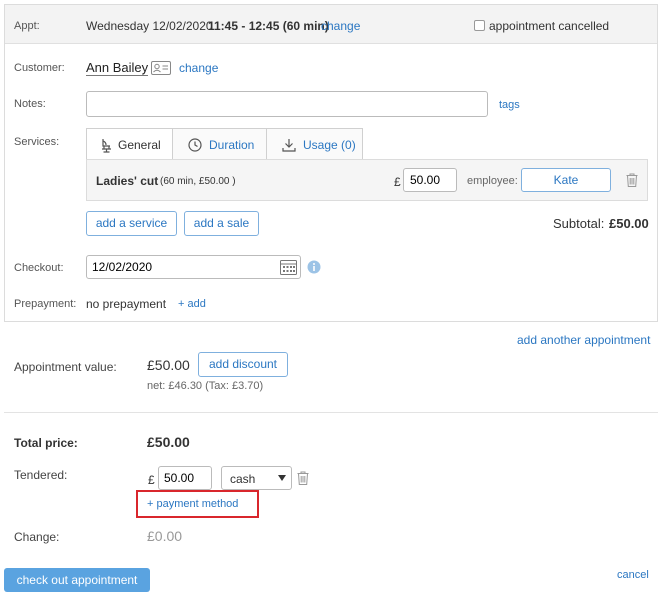  Describe the element at coordinates (168, 442) in the screenshot. I see `total-price-amount: £50.00` at that location.